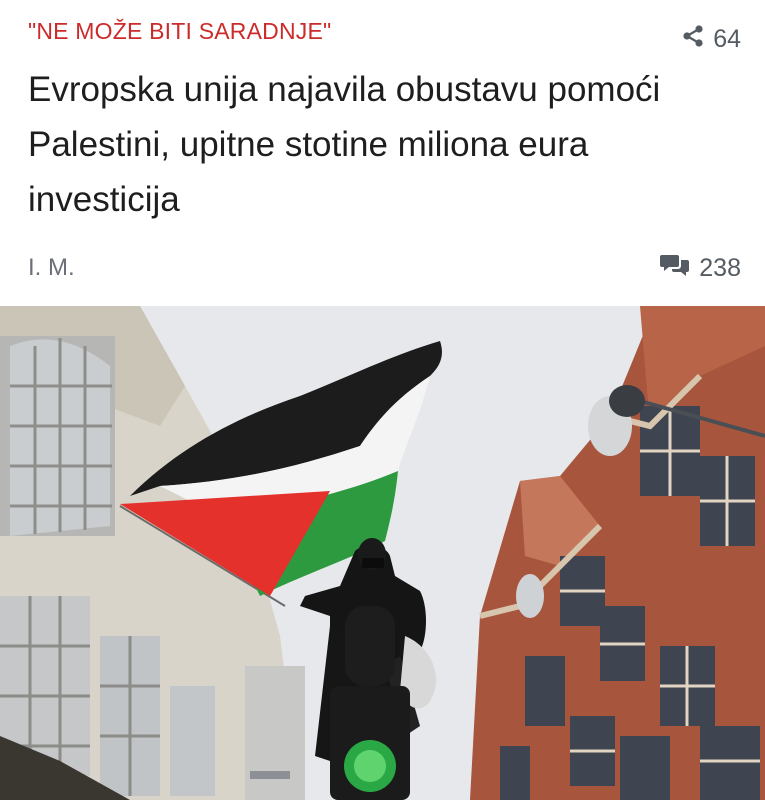  Describe the element at coordinates (51, 267) in the screenshot. I see `article-author: I. M.` at that location.